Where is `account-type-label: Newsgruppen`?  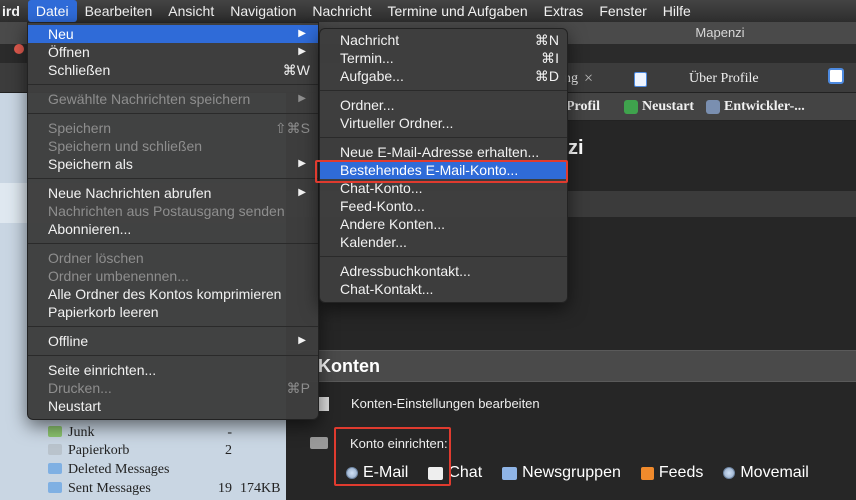
account-type-label: Newsgruppen is located at coordinates (571, 472).